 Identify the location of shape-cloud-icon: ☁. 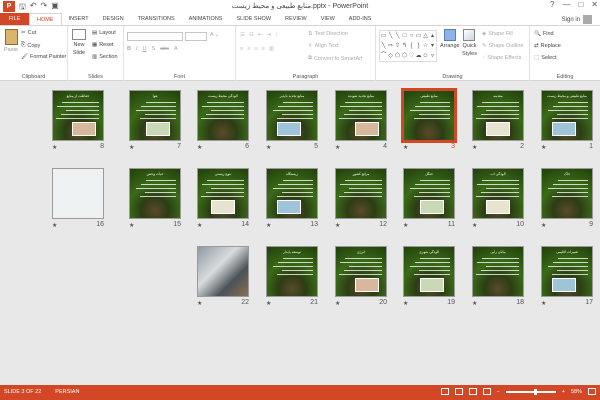
(418, 56).